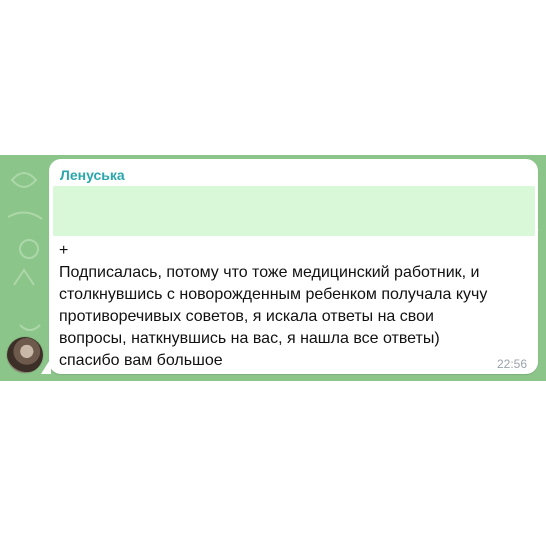  I want to click on message-timestamp: 22:56, so click(512, 364).